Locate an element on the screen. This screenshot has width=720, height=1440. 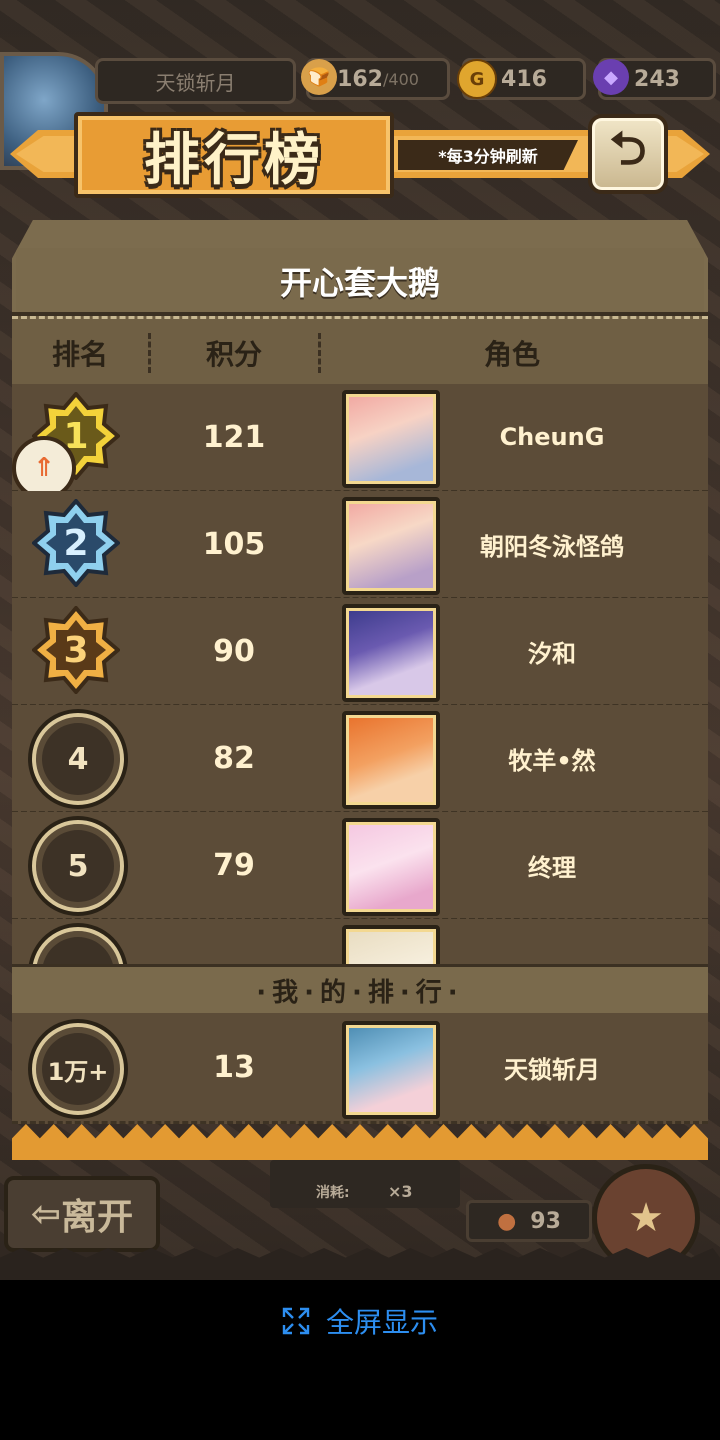
leave-label: 离开 is located at coordinates (97, 1217).